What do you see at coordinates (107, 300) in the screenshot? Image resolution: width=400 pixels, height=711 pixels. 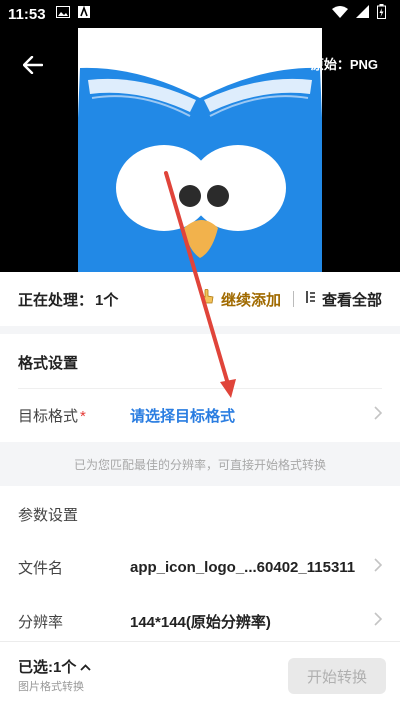 I see `processing-count: 1个` at bounding box center [107, 300].